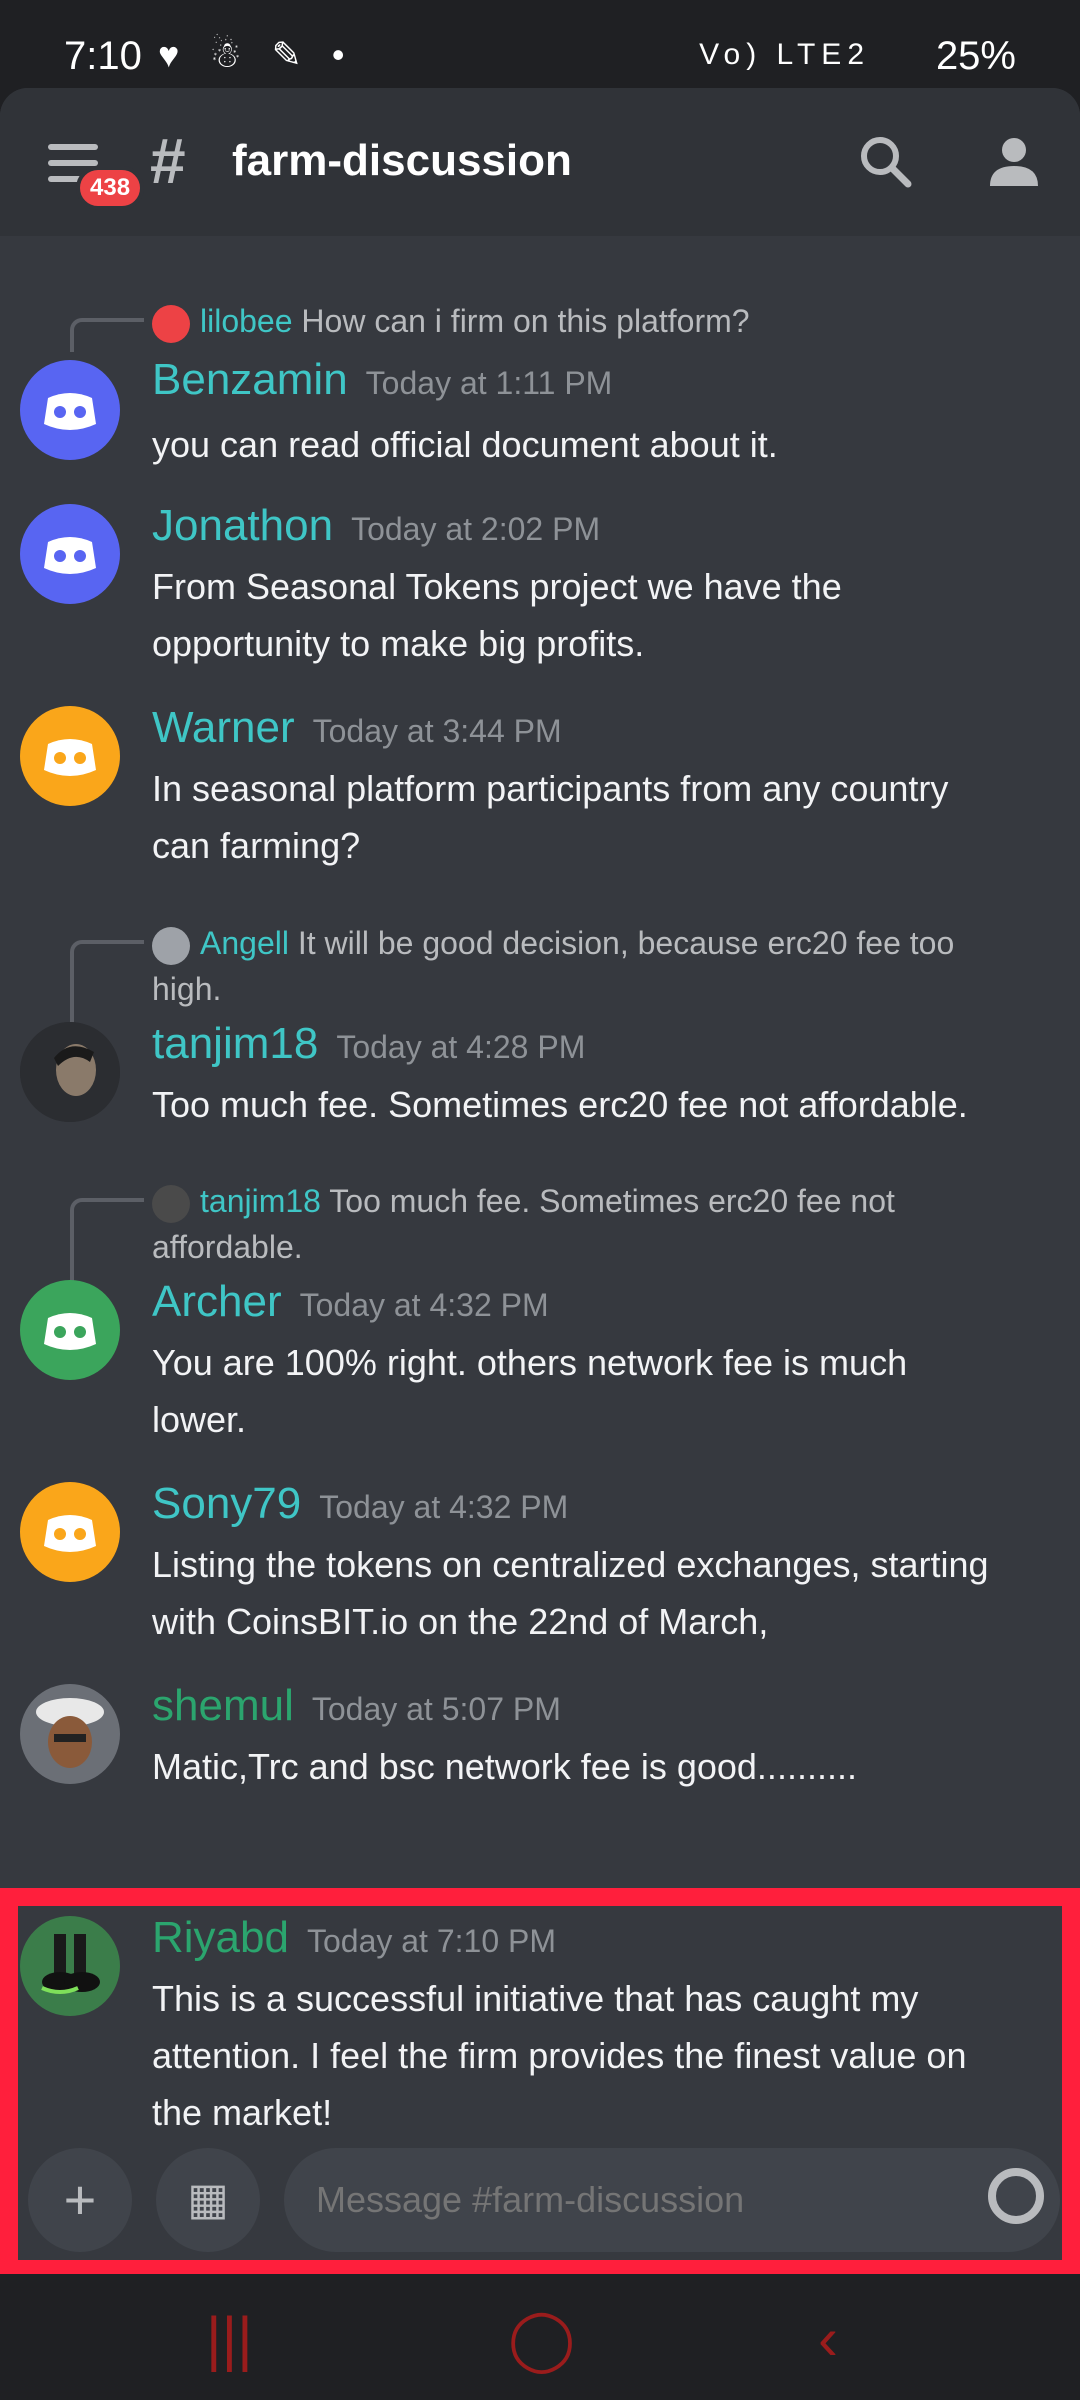  I want to click on timestamp: Today at 2:02 PM, so click(476, 529).